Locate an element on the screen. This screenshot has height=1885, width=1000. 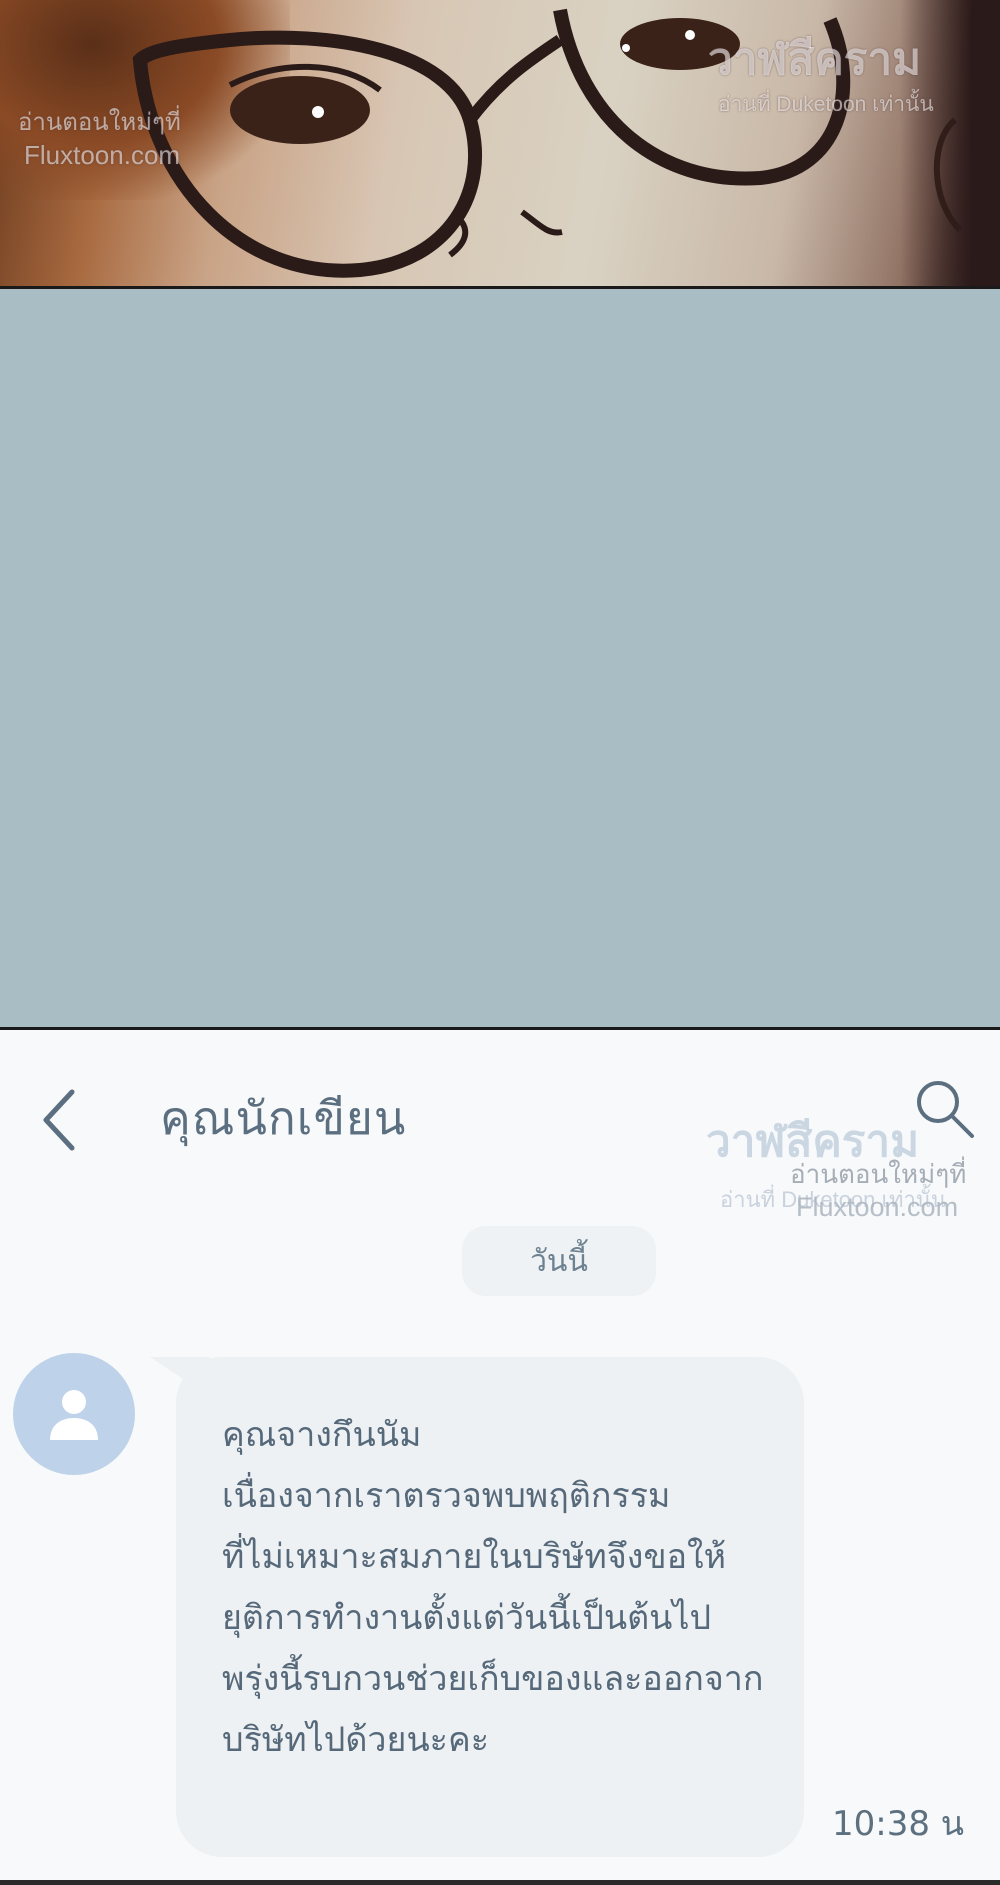
message-timestamp: 10:38 น is located at coordinates (898, 1824).